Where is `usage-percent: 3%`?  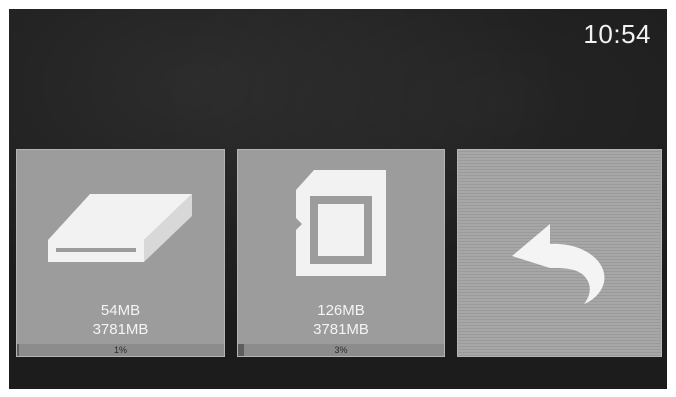 usage-percent: 3% is located at coordinates (341, 350).